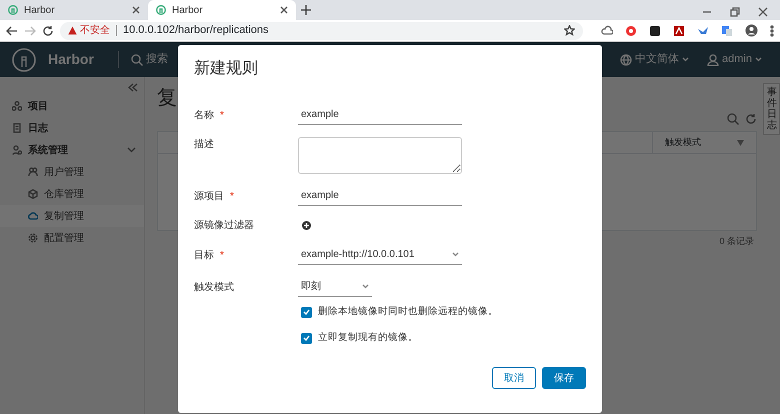 Image resolution: width=780 pixels, height=414 pixels. Describe the element at coordinates (33, 172) in the screenshot. I see `users-icon` at that location.